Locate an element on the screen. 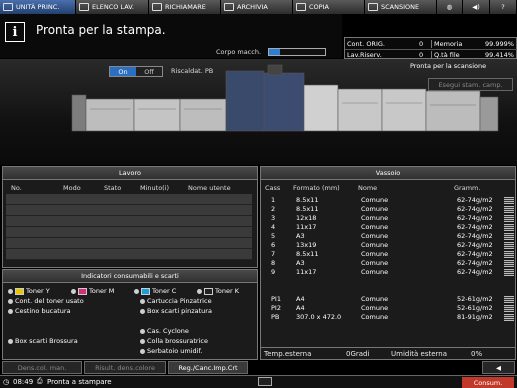 The height and width of the screenshot is (388, 517). tray-col-format: Formato (mm) is located at coordinates (316, 188).